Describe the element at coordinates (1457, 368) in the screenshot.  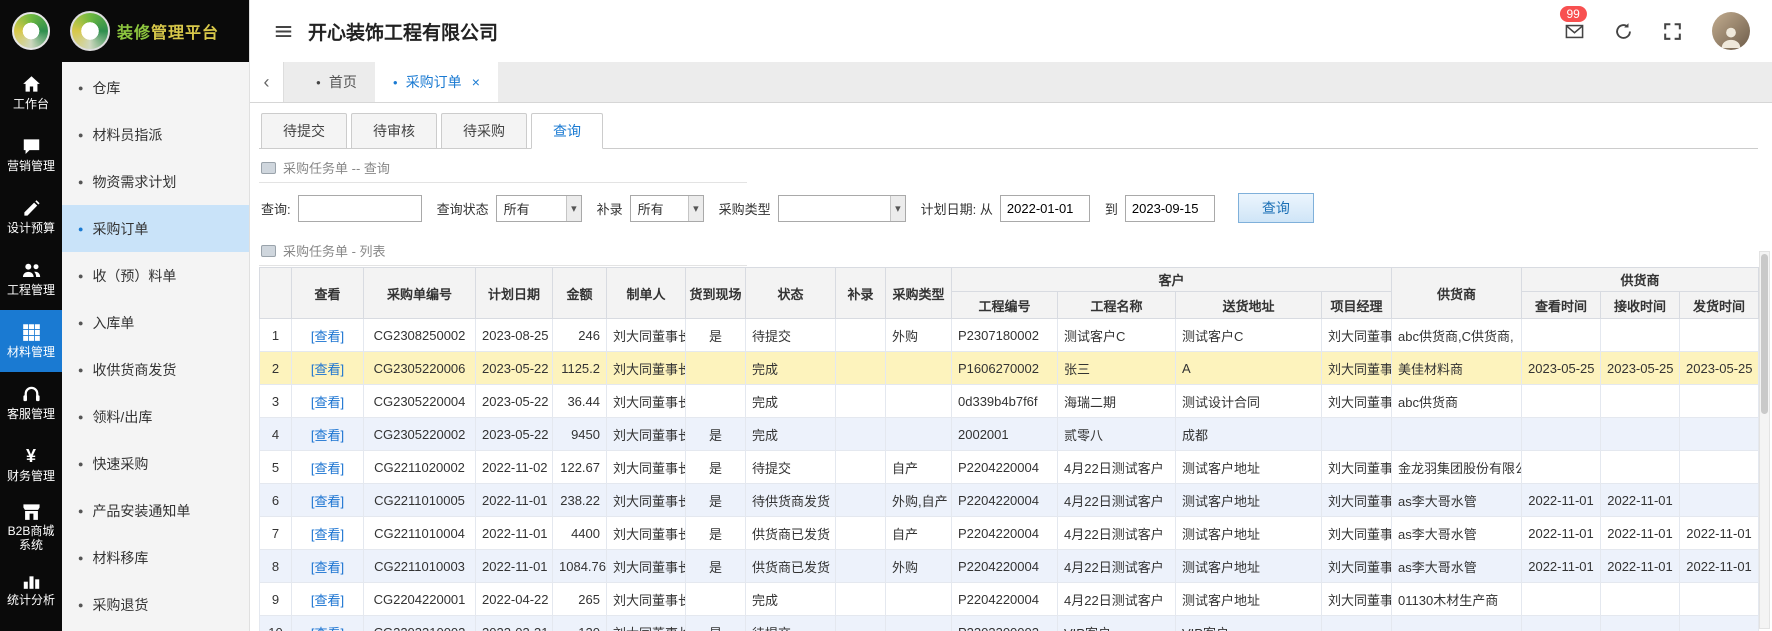
I see `cell-supplier: 美佳材料商` at that location.